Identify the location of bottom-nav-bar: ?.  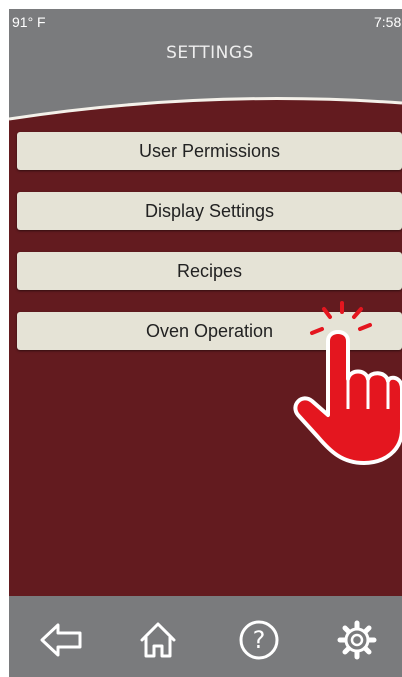
(205, 636).